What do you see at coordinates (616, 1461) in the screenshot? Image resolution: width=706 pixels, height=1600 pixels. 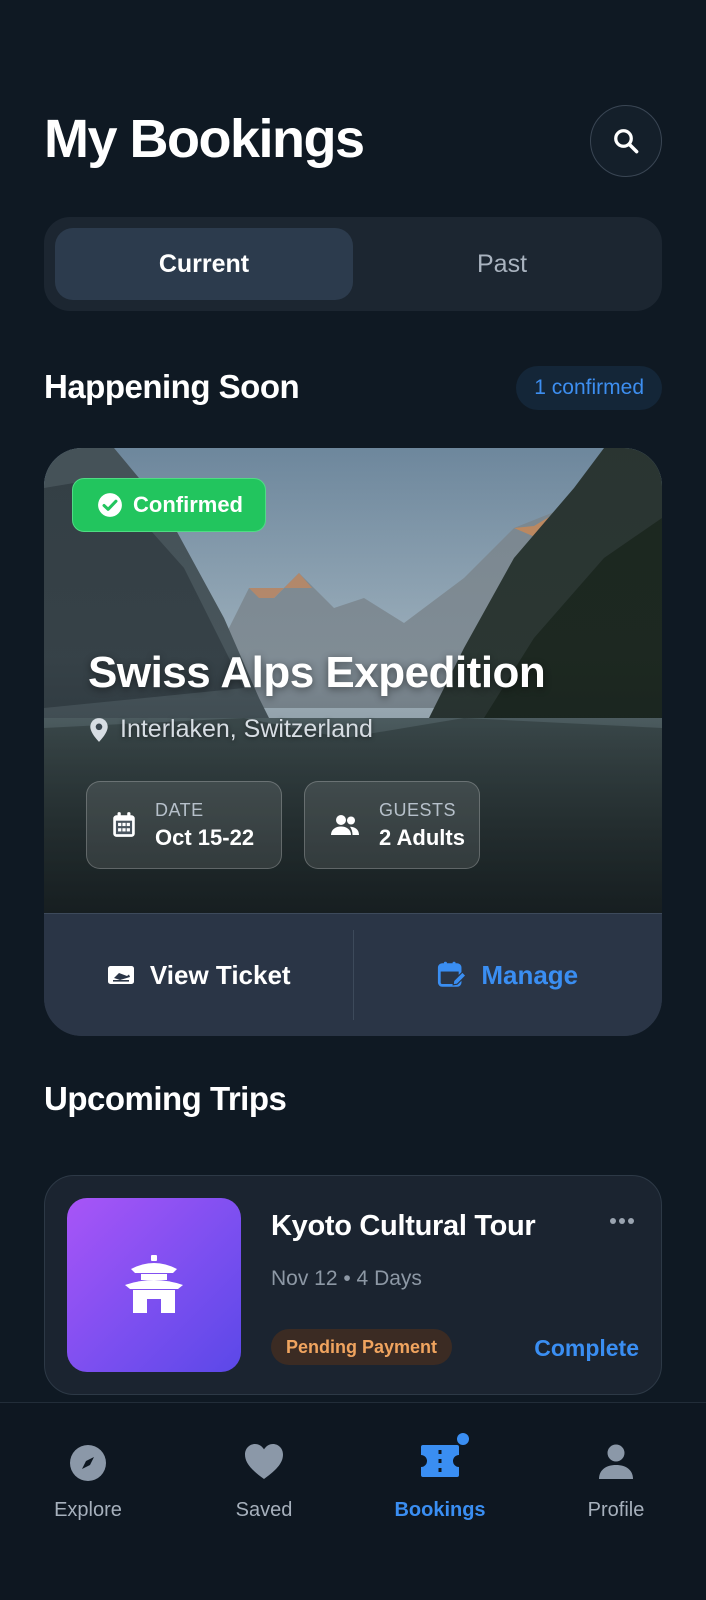 I see `user-icon` at bounding box center [616, 1461].